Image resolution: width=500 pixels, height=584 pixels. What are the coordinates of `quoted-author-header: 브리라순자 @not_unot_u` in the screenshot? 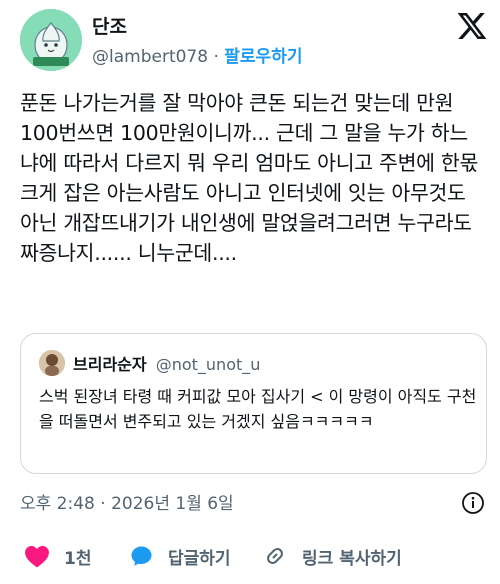 It's located at (166, 363).